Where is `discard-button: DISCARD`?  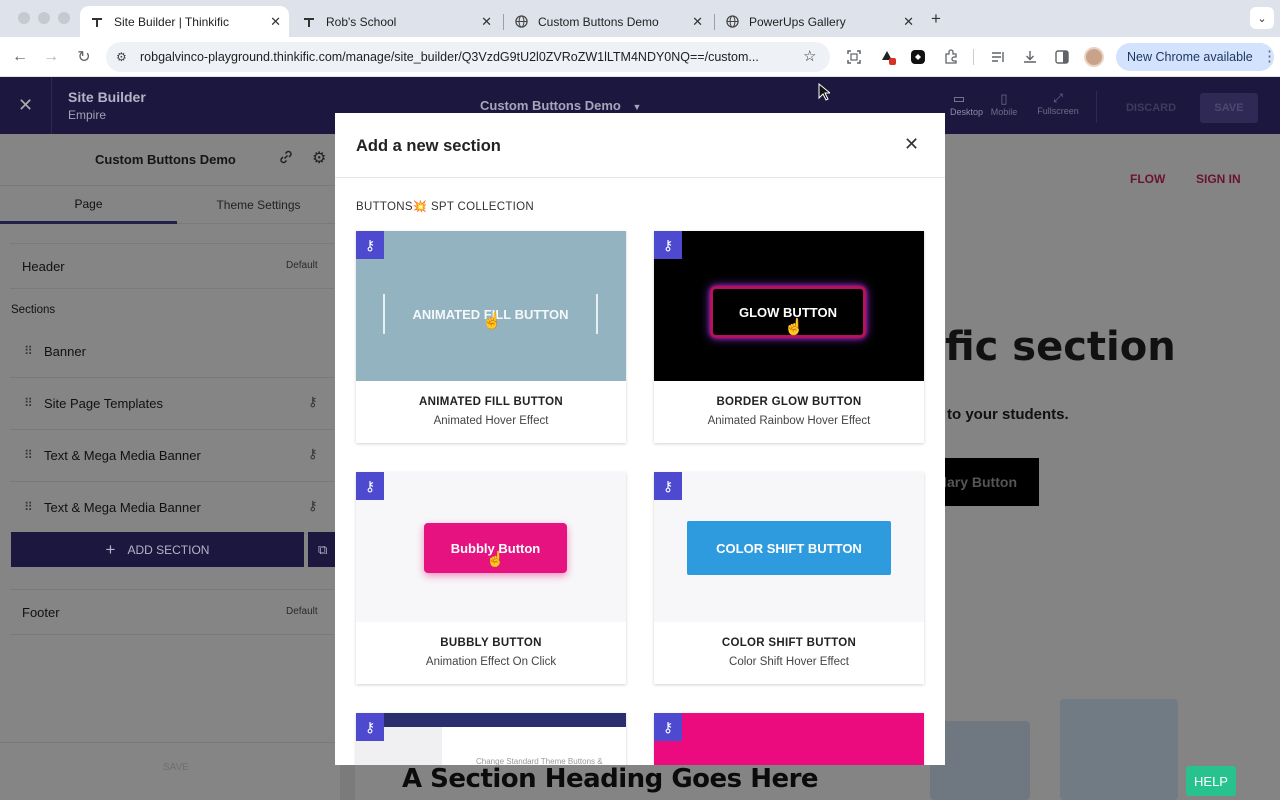
discard-button: DISCARD is located at coordinates (1151, 108).